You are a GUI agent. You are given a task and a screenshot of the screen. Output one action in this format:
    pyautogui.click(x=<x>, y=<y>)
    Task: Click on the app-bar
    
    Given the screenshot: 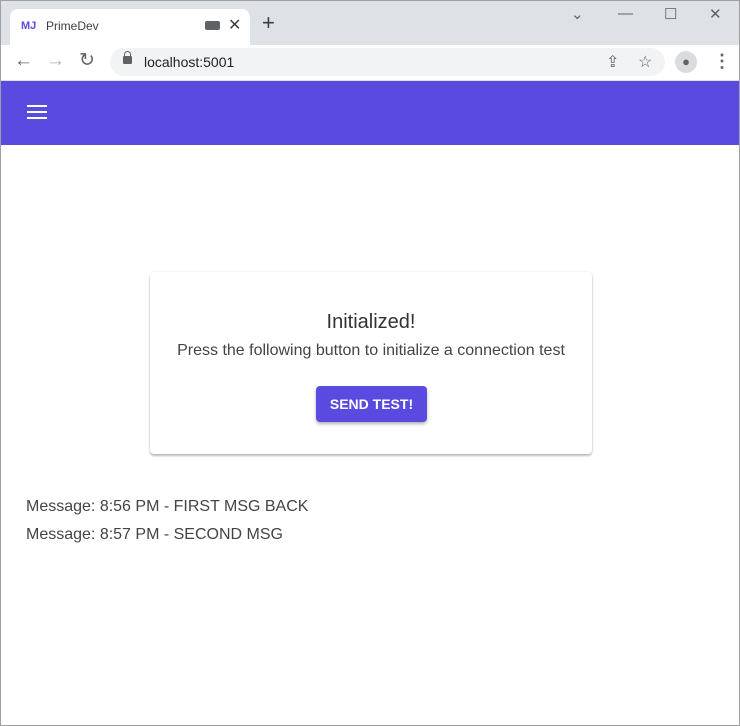 What is the action you would take?
    pyautogui.click(x=370, y=113)
    